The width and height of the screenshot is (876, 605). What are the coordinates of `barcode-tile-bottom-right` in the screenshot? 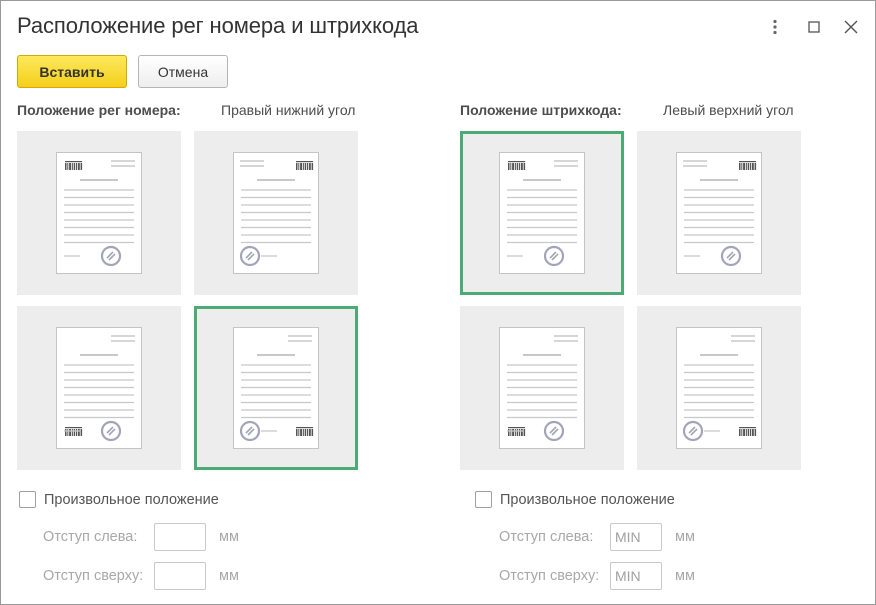 It's located at (719, 388).